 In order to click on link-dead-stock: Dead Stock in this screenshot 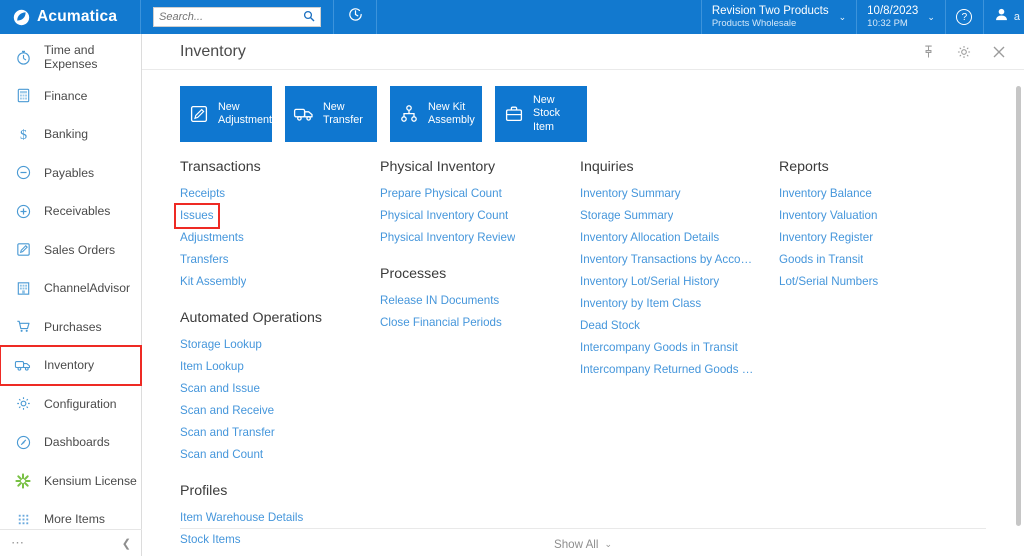, I will do `click(610, 326)`.